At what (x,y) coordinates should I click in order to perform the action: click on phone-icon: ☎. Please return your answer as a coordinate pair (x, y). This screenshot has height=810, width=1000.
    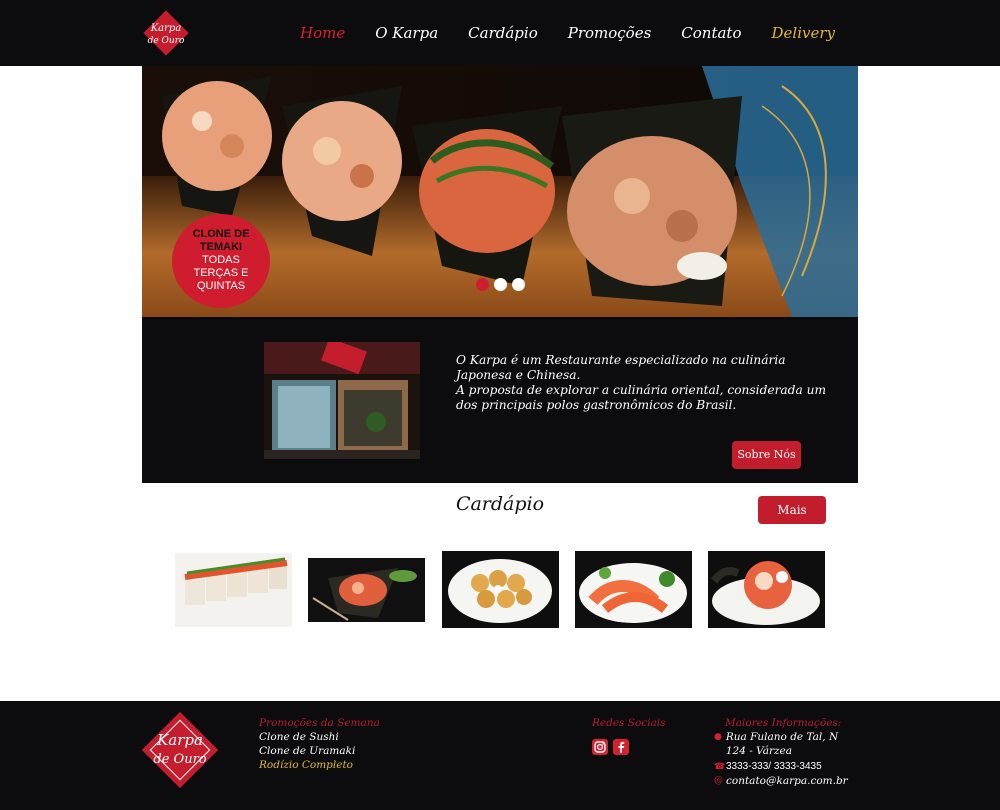
    Looking at the image, I should click on (720, 767).